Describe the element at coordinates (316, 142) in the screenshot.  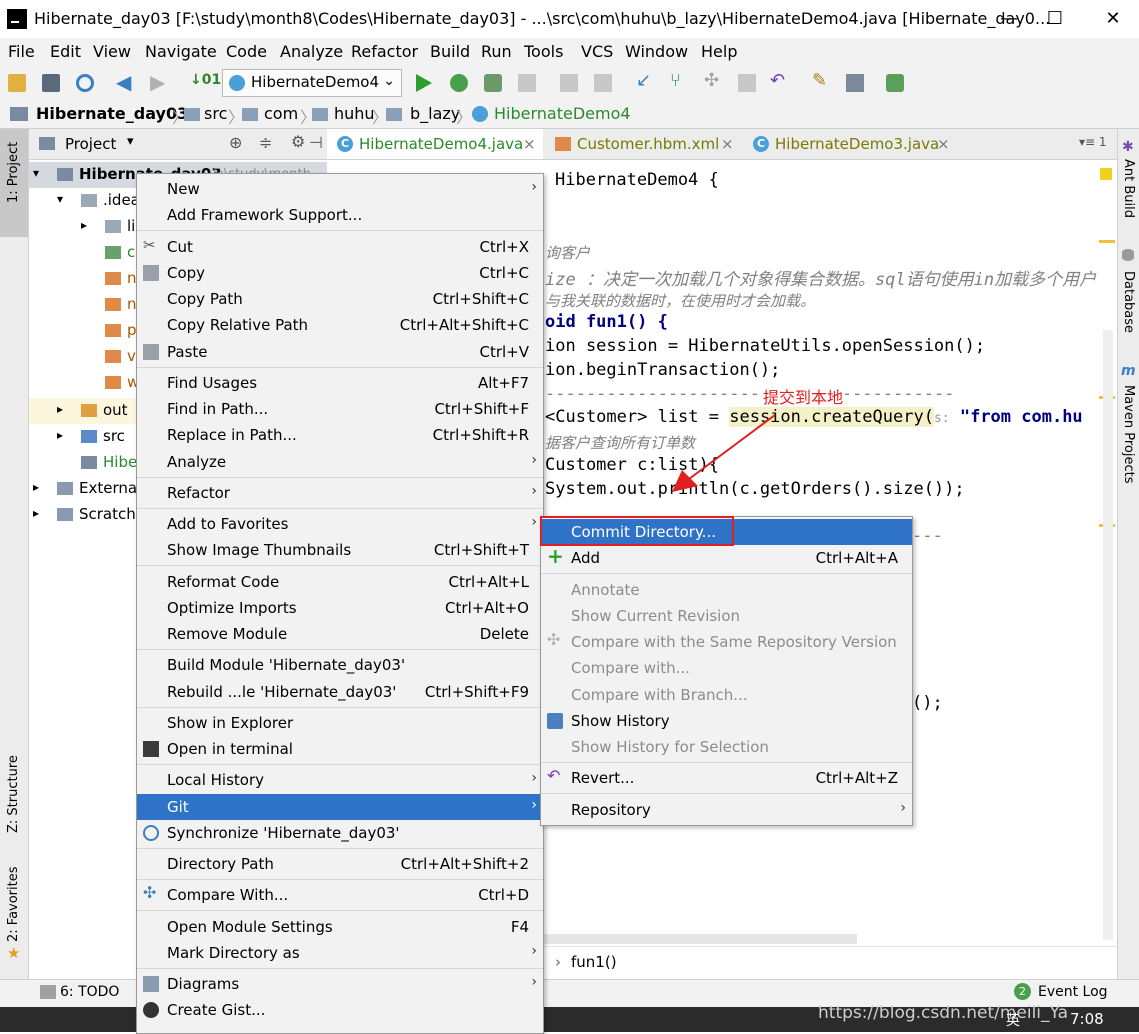
I see `hide-panel-icon: ⊣` at that location.